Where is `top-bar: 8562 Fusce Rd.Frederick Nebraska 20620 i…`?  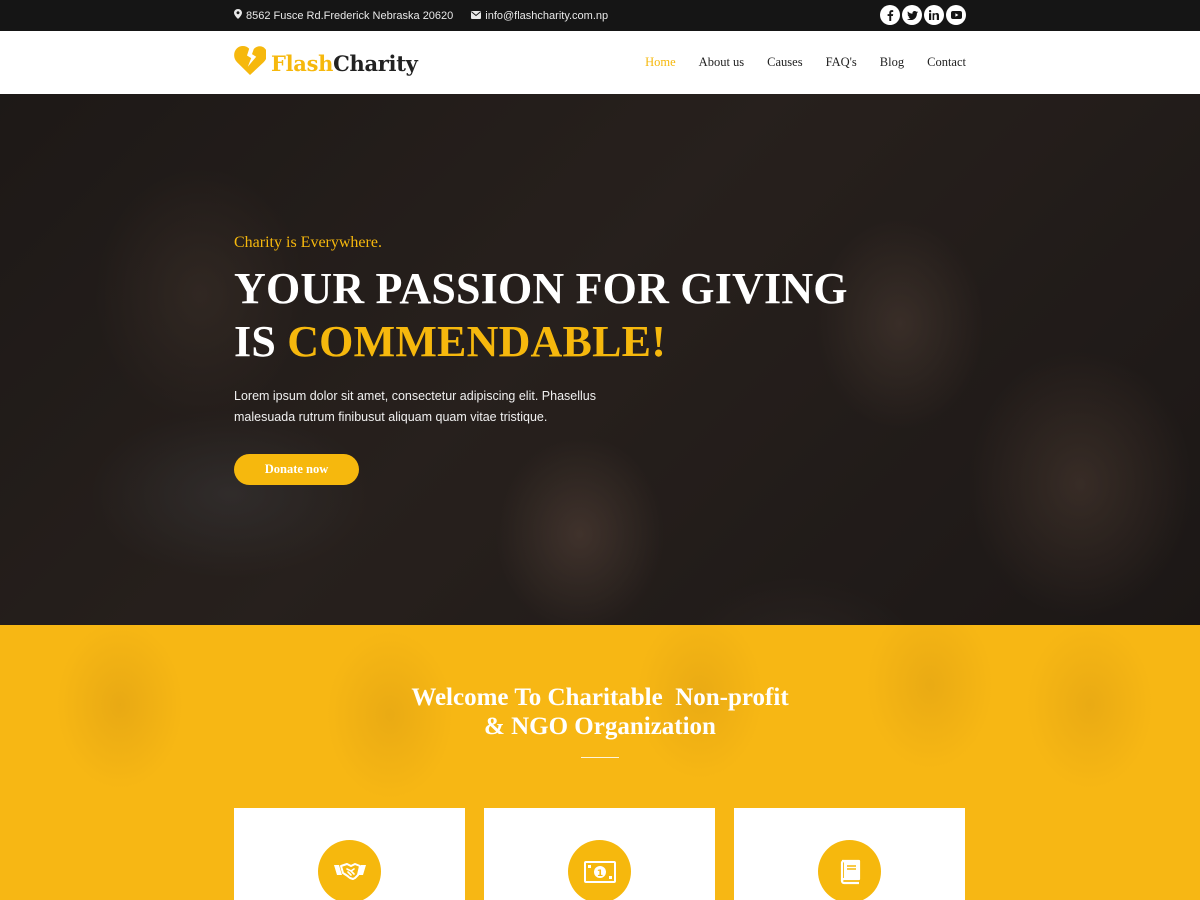
top-bar: 8562 Fusce Rd.Frederick Nebraska 20620 i… is located at coordinates (600, 15).